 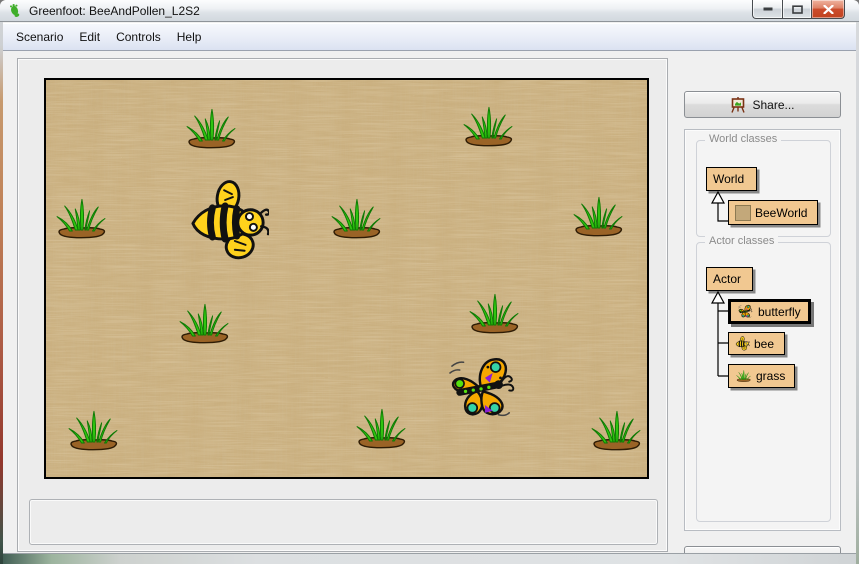 I want to click on close-button, so click(x=828, y=9).